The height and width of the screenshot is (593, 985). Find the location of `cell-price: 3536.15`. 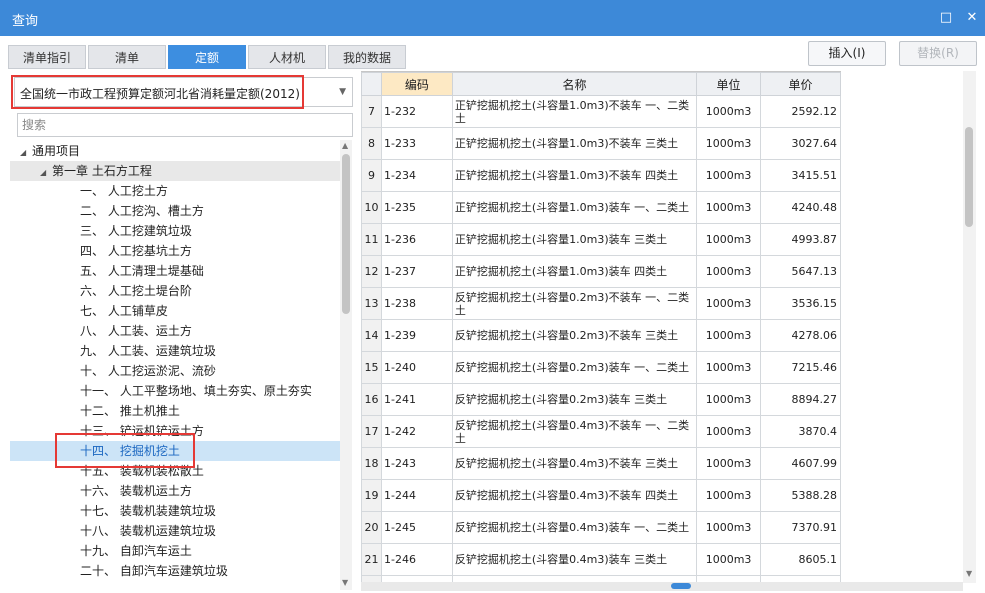

cell-price: 3536.15 is located at coordinates (800, 303).